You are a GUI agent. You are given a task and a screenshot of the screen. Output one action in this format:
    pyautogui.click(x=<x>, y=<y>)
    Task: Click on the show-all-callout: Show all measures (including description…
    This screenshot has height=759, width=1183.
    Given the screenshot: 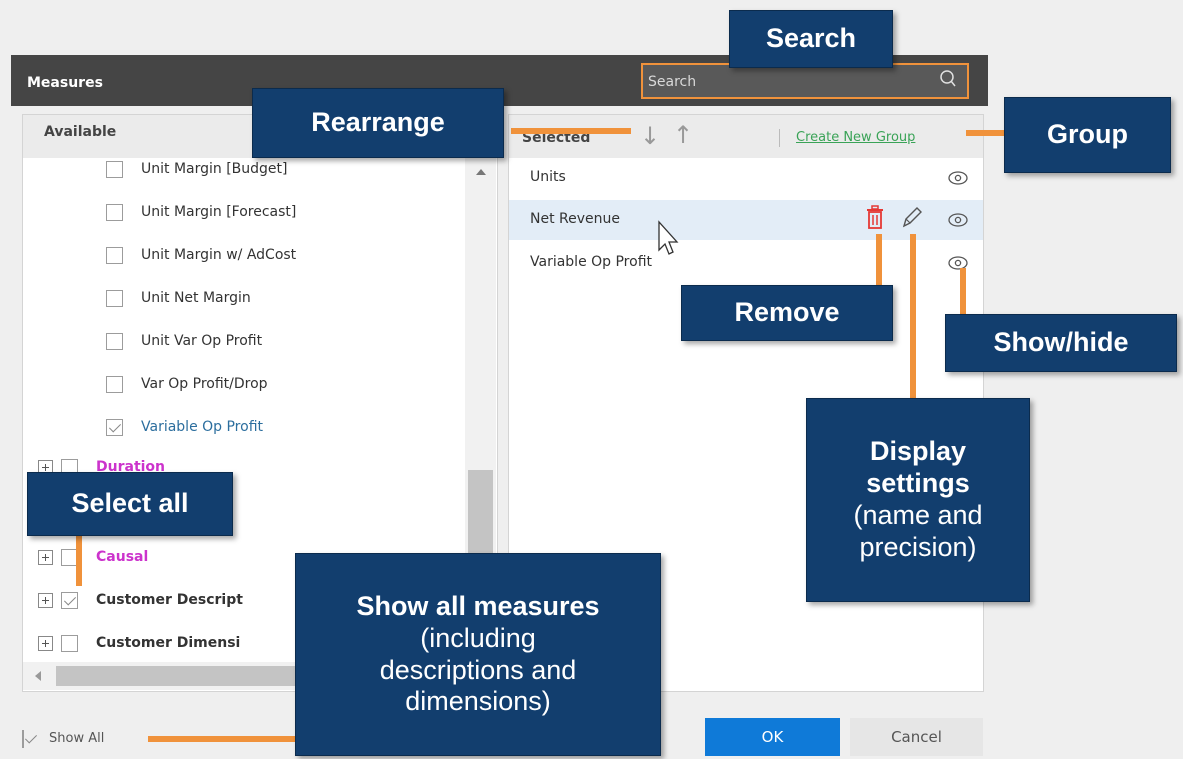 What is the action you would take?
    pyautogui.click(x=478, y=654)
    